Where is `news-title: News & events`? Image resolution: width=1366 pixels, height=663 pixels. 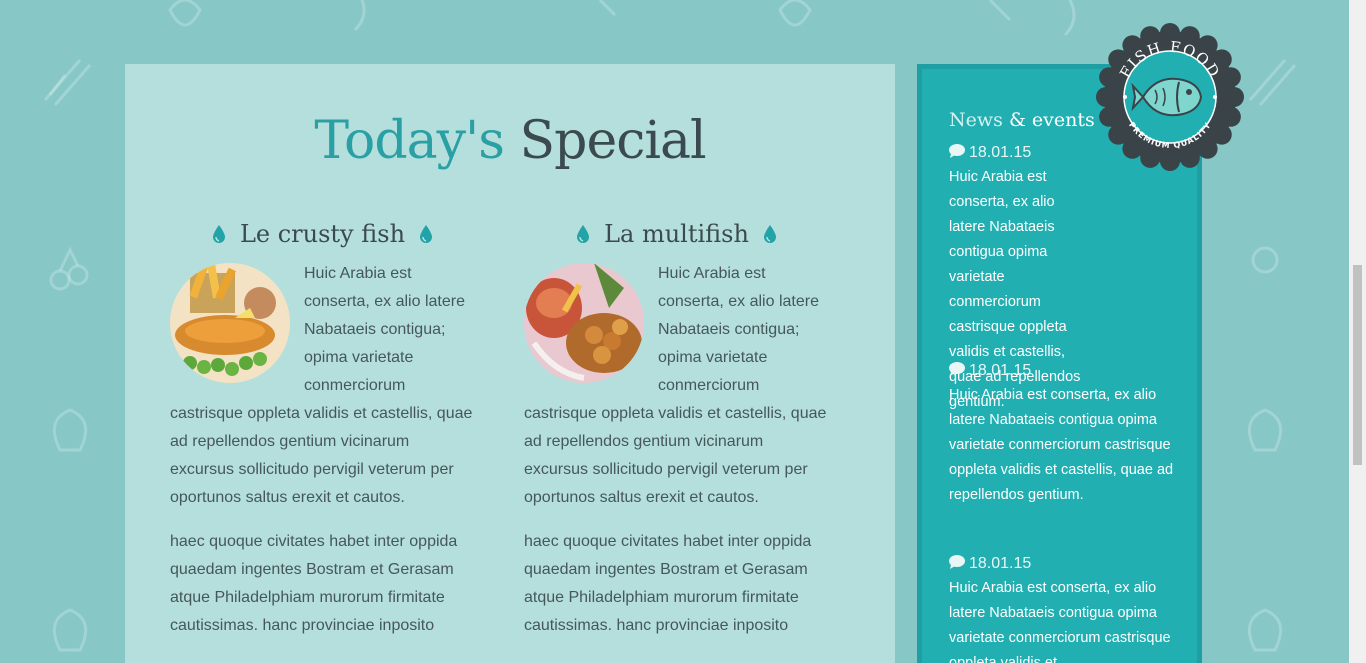
news-title: News & events is located at coordinates (1022, 120).